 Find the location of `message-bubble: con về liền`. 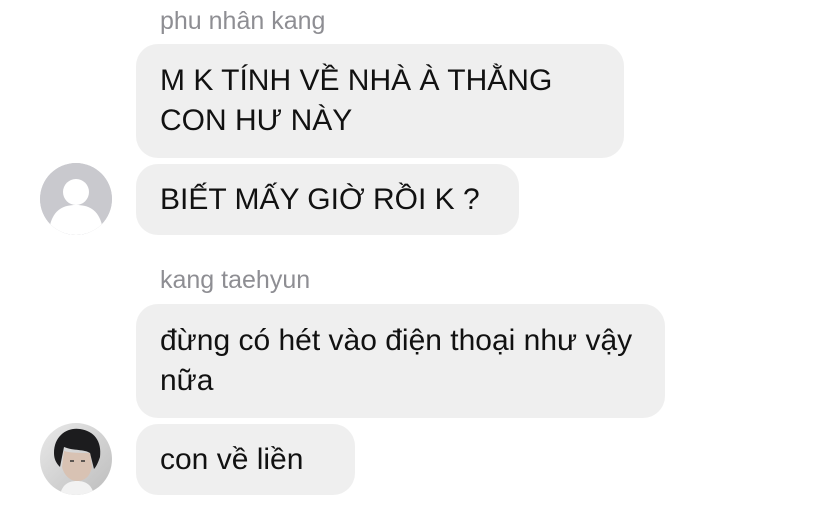

message-bubble: con về liền is located at coordinates (245, 459).